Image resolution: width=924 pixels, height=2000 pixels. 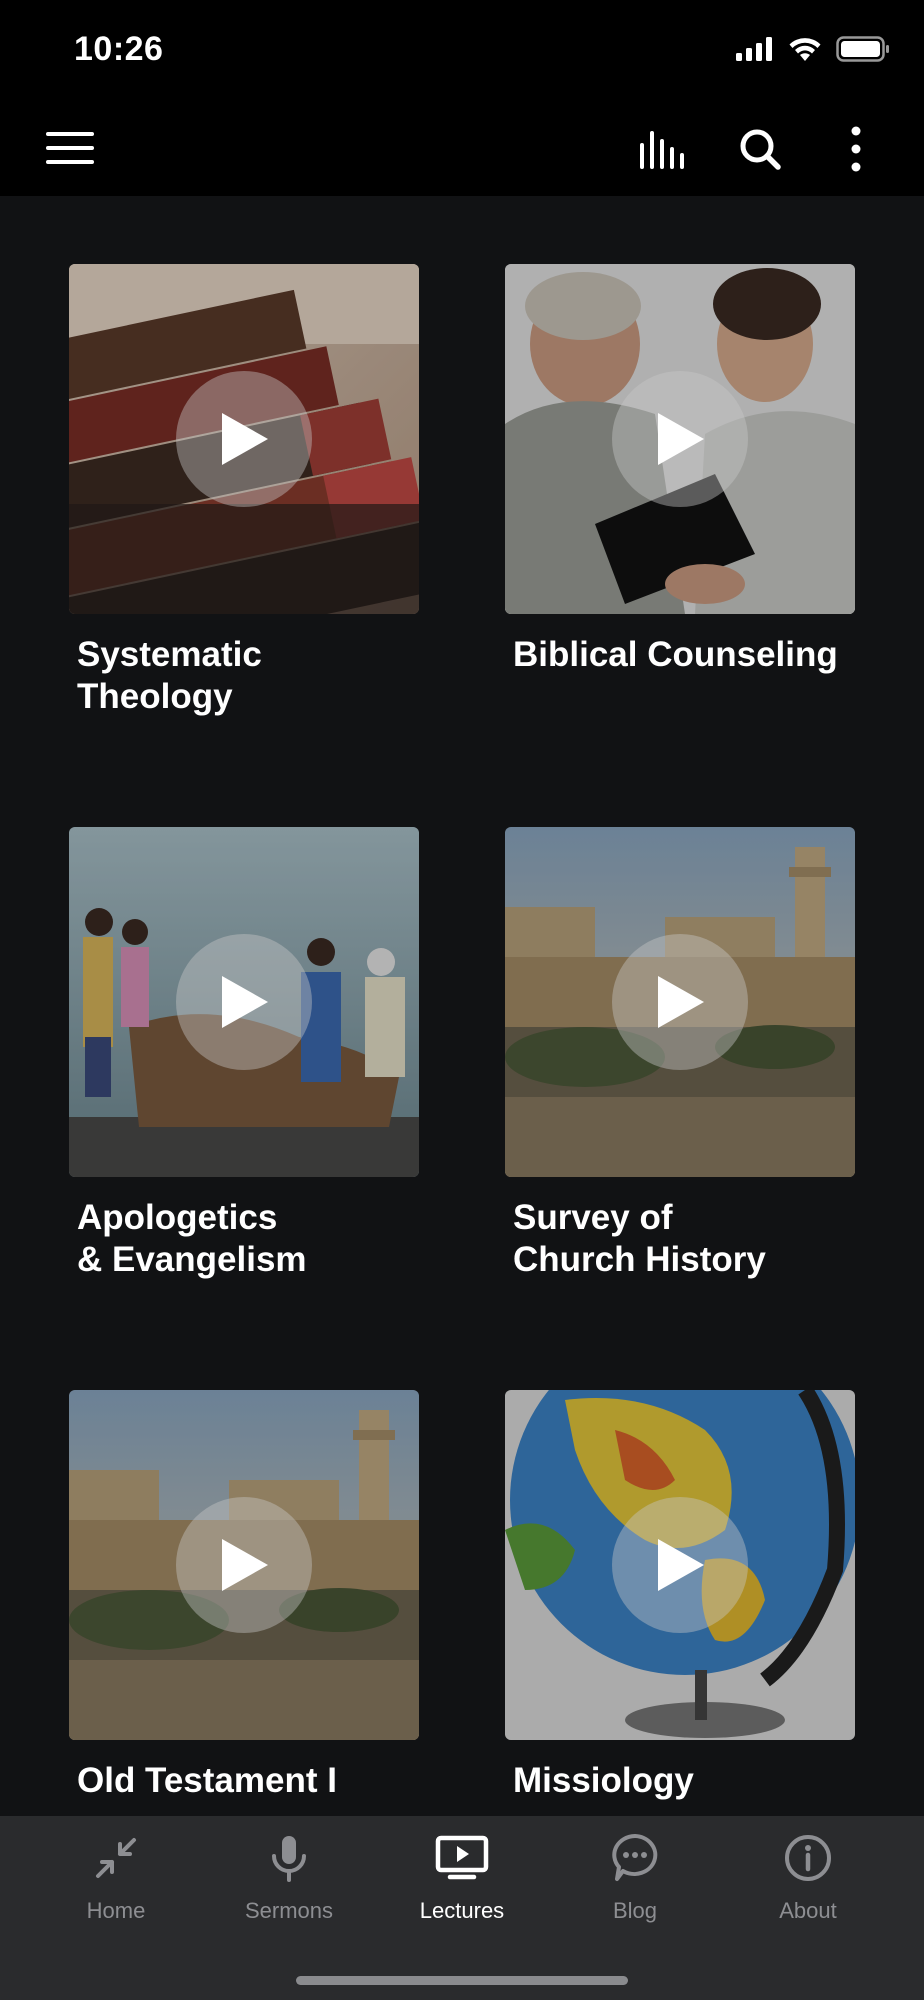 What do you see at coordinates (863, 51) in the screenshot?
I see `battery-icon` at bounding box center [863, 51].